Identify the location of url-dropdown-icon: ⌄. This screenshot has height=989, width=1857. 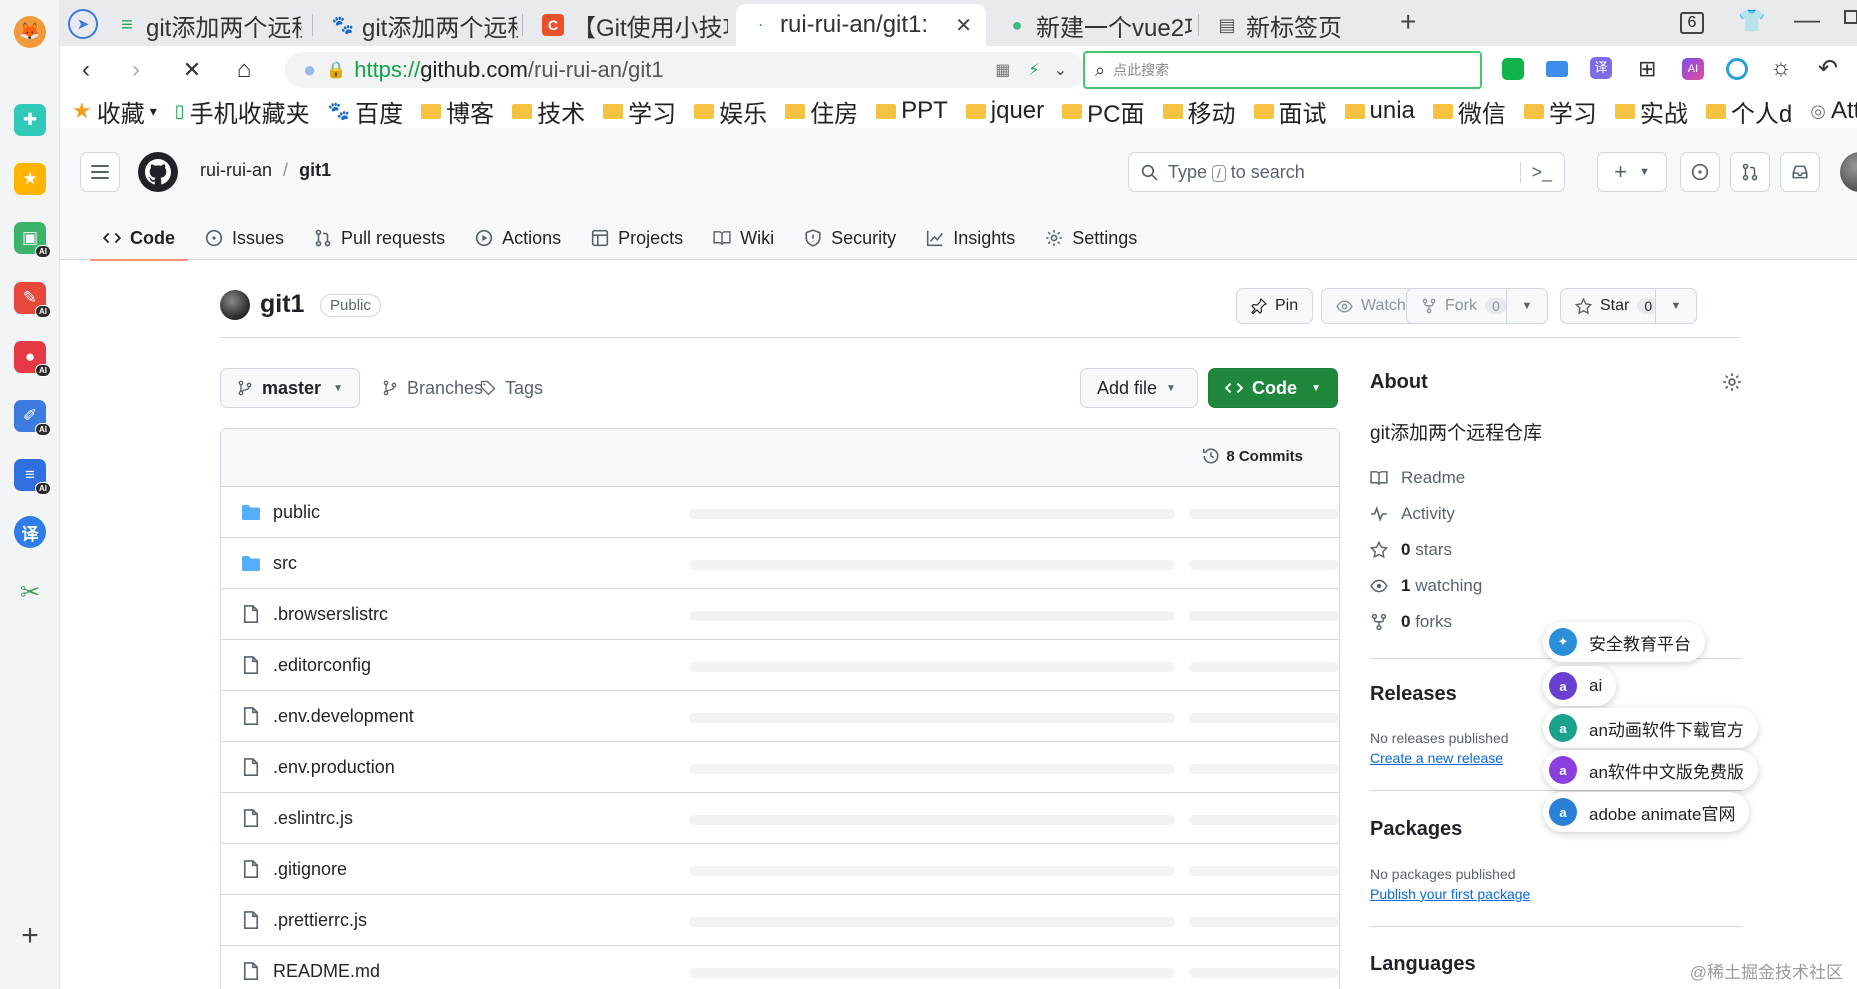
(1060, 70).